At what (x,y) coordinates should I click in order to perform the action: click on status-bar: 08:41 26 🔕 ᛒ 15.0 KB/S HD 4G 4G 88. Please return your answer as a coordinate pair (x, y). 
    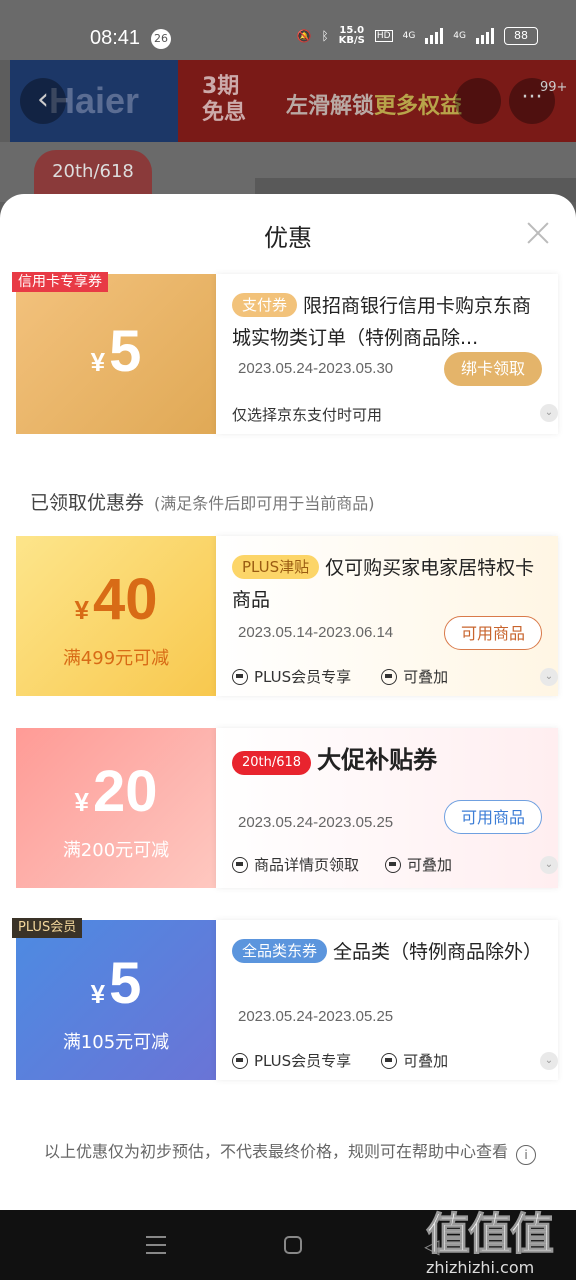
    Looking at the image, I should click on (288, 30).